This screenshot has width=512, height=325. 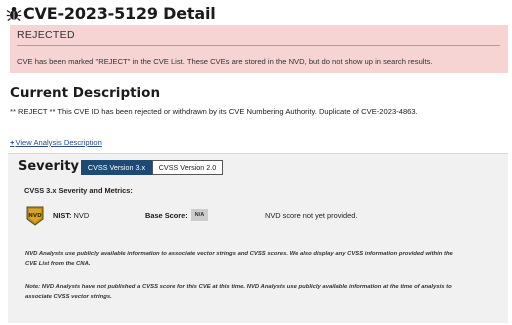 What do you see at coordinates (49, 166) in the screenshot?
I see `severity-heading: Severity` at bounding box center [49, 166].